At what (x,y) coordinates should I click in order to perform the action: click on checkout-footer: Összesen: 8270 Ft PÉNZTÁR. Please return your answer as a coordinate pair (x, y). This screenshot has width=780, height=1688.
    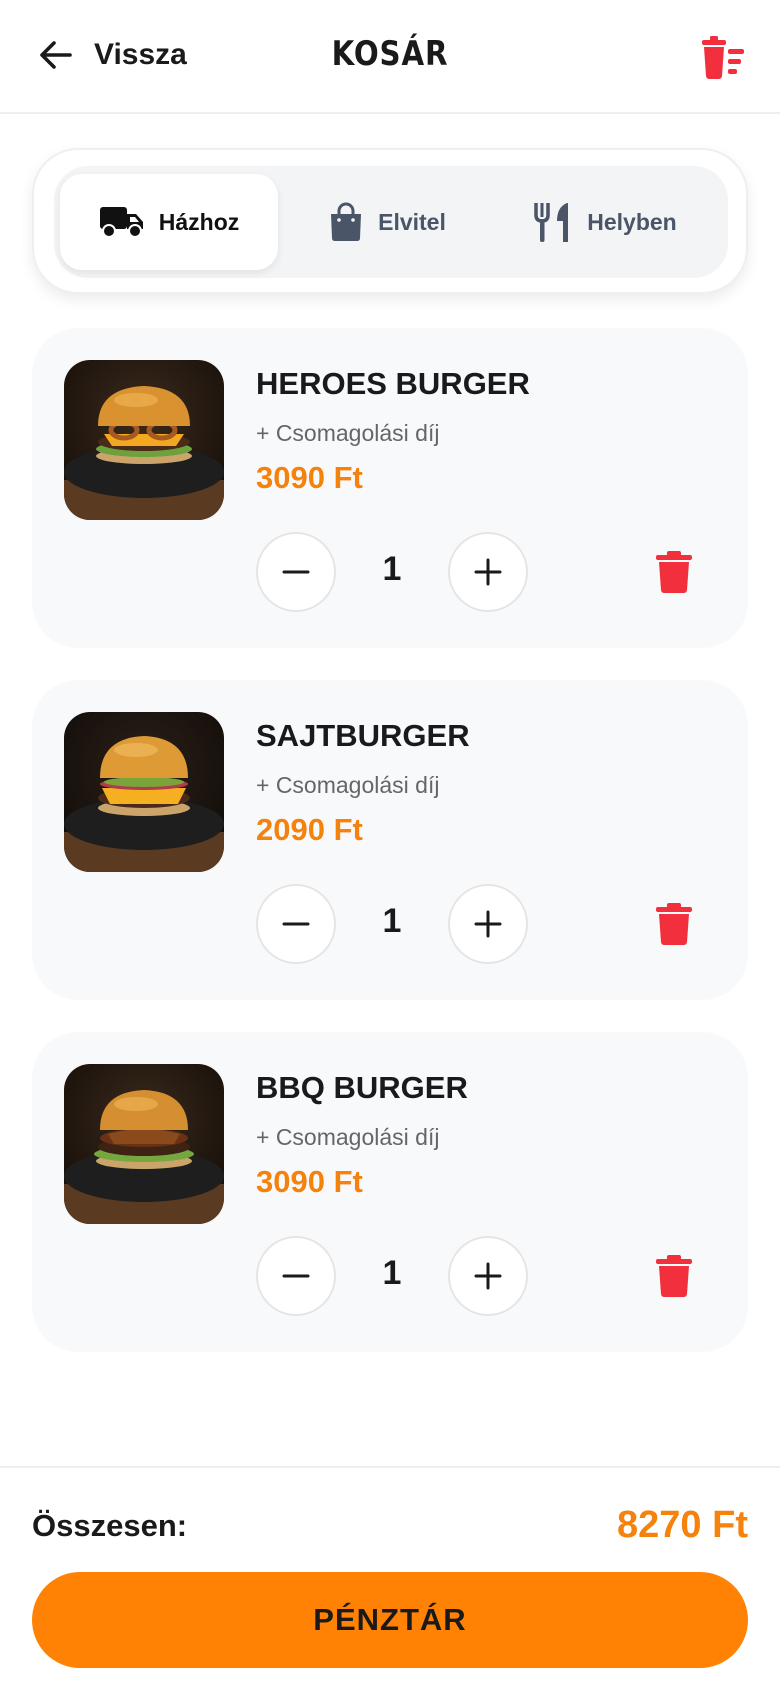
    Looking at the image, I should click on (390, 1577).